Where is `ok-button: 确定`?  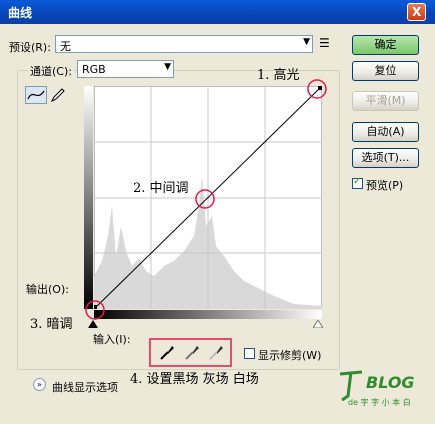
ok-button: 确定 is located at coordinates (385, 45).